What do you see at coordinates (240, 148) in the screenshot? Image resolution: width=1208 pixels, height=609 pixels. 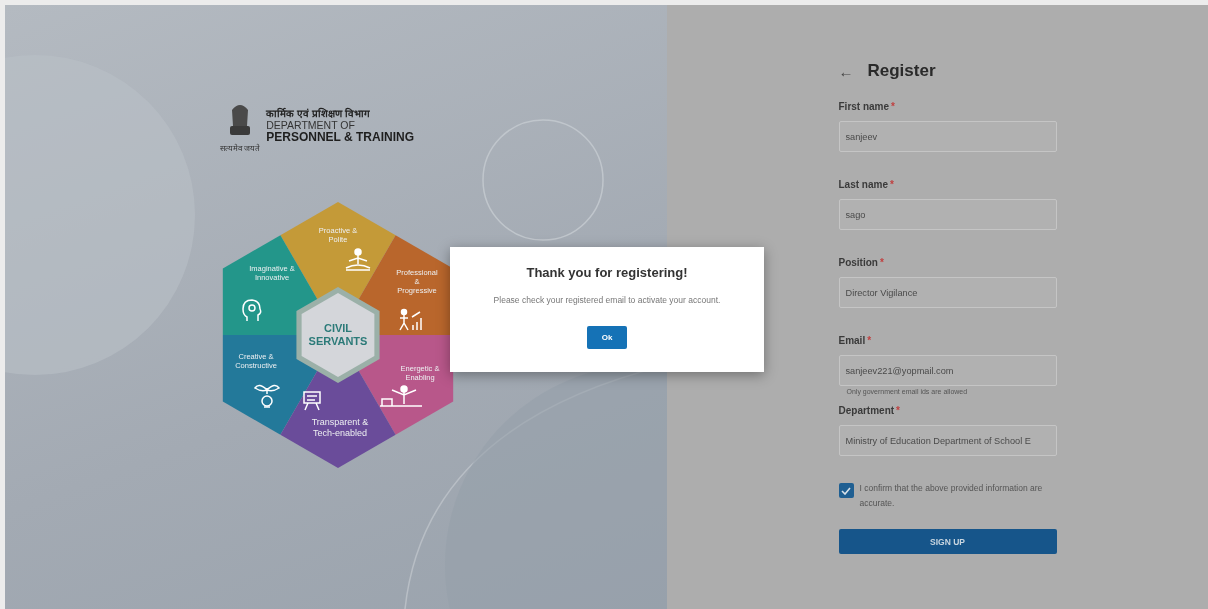 I see `emblem-motto: सत्यमेव जयते` at bounding box center [240, 148].